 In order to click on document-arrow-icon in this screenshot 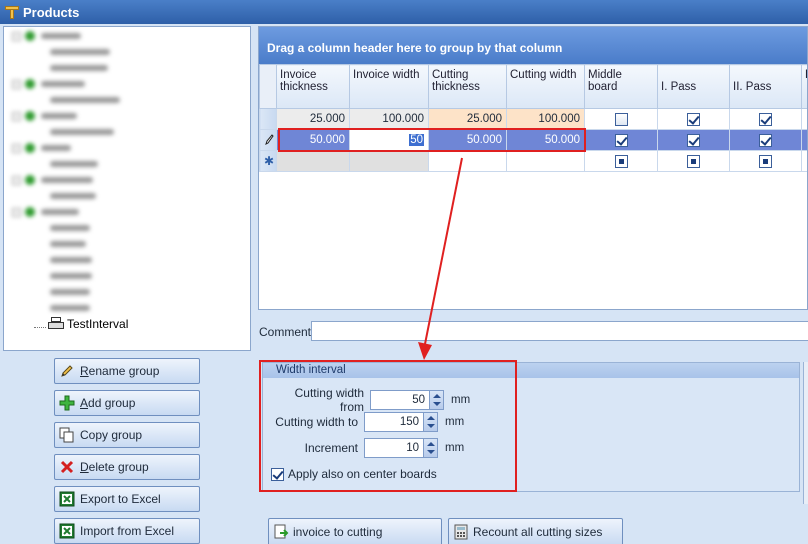, I will do `click(281, 532)`.